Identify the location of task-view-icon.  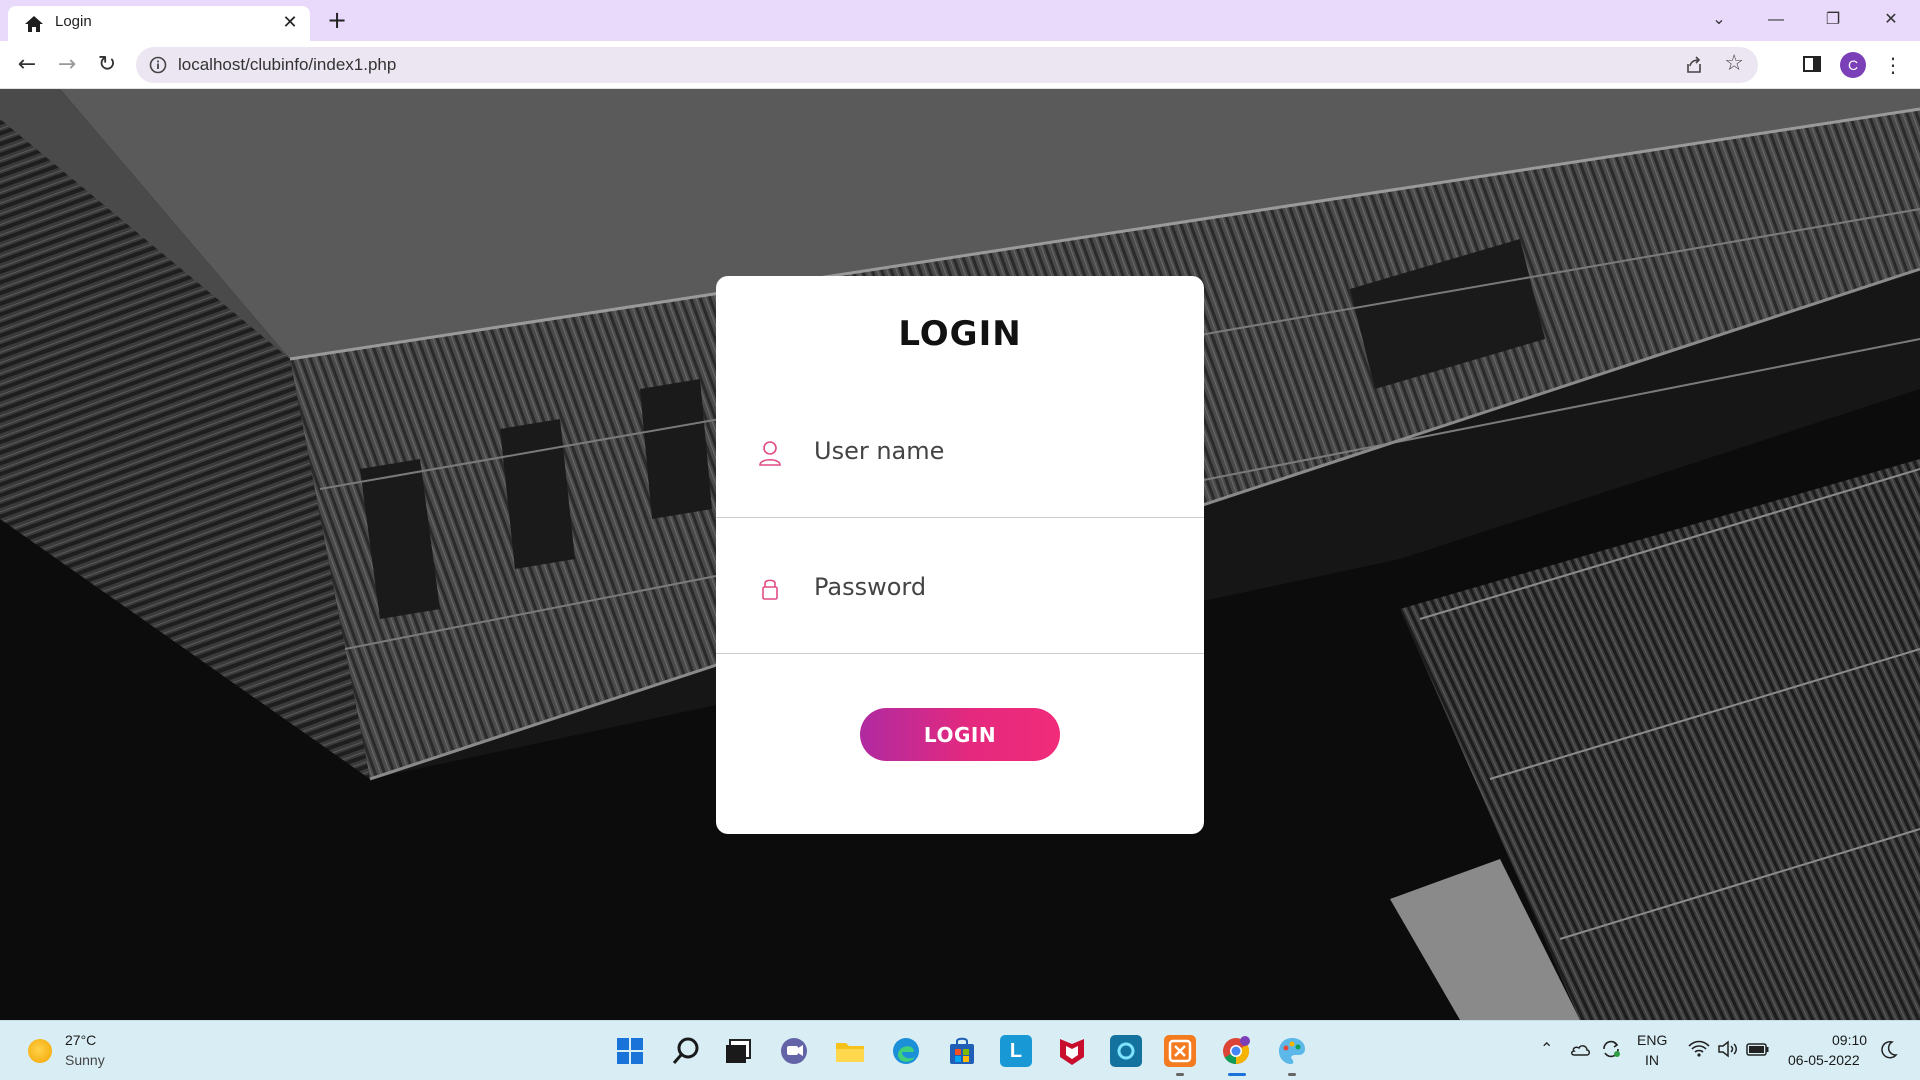
(738, 1051).